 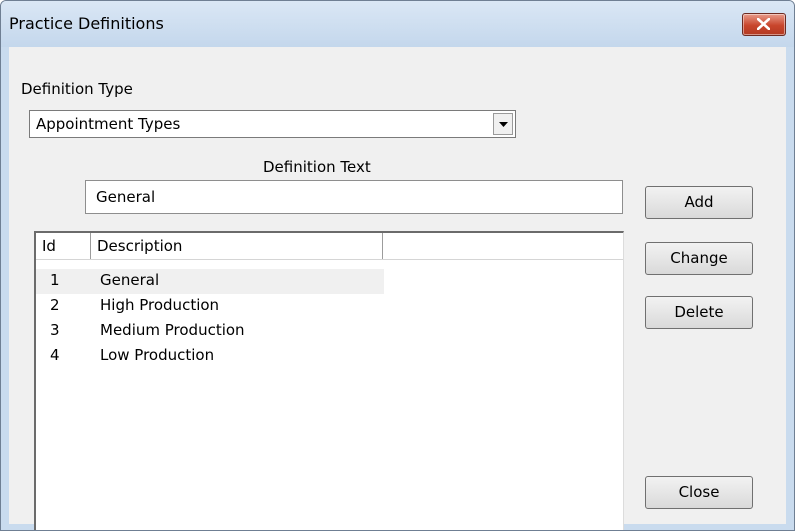 I want to click on row-id: 2, so click(x=55, y=305).